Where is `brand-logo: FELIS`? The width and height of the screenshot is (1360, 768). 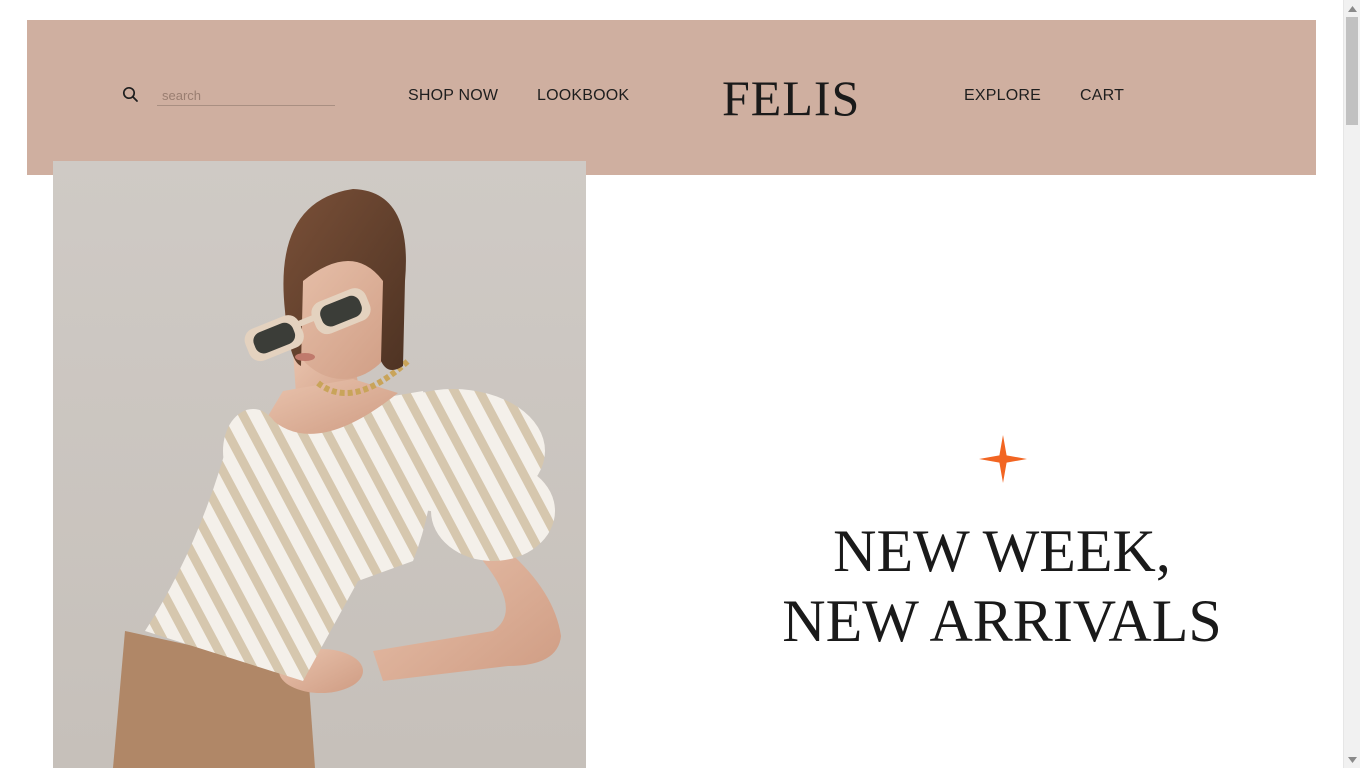
brand-logo: FELIS is located at coordinates (791, 98).